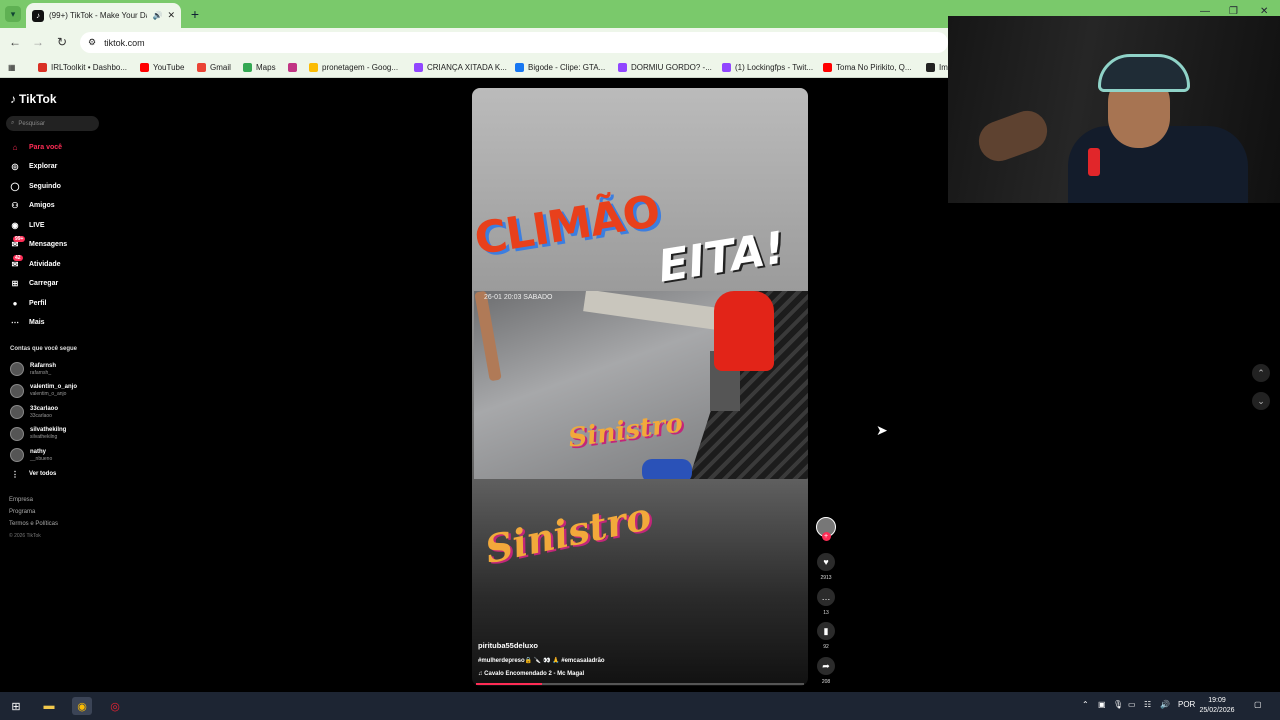 Image resolution: width=1280 pixels, height=720 pixels. What do you see at coordinates (13, 14) in the screenshot?
I see `tab-search-chevron-icon: ▾` at bounding box center [13, 14].